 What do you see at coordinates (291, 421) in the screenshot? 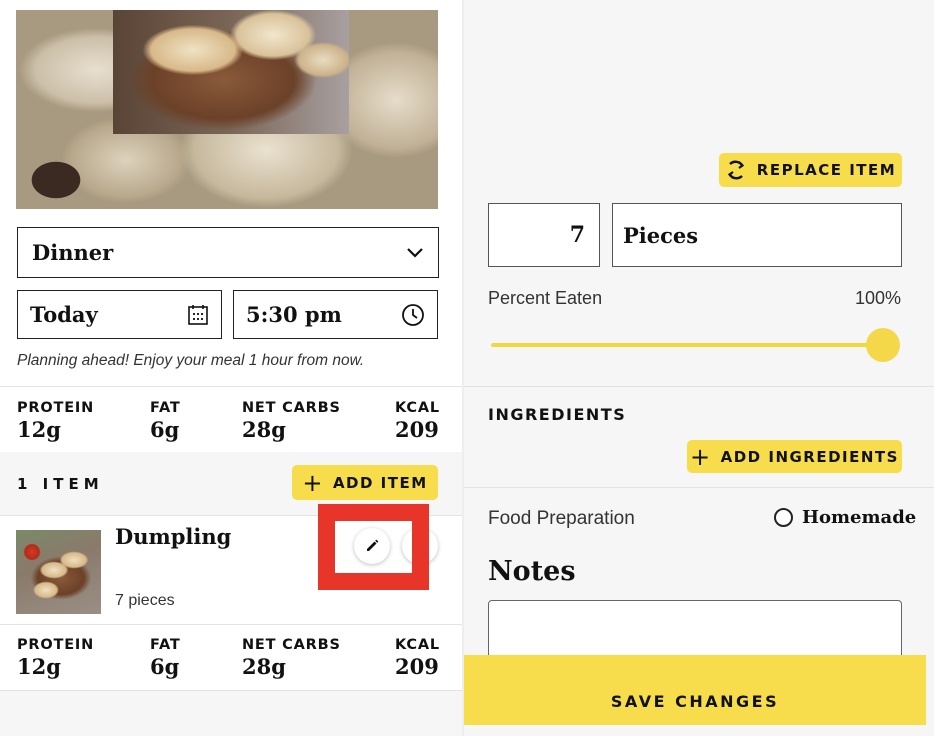
I see `summary-net-carbs: NET CARBS 28g` at bounding box center [291, 421].